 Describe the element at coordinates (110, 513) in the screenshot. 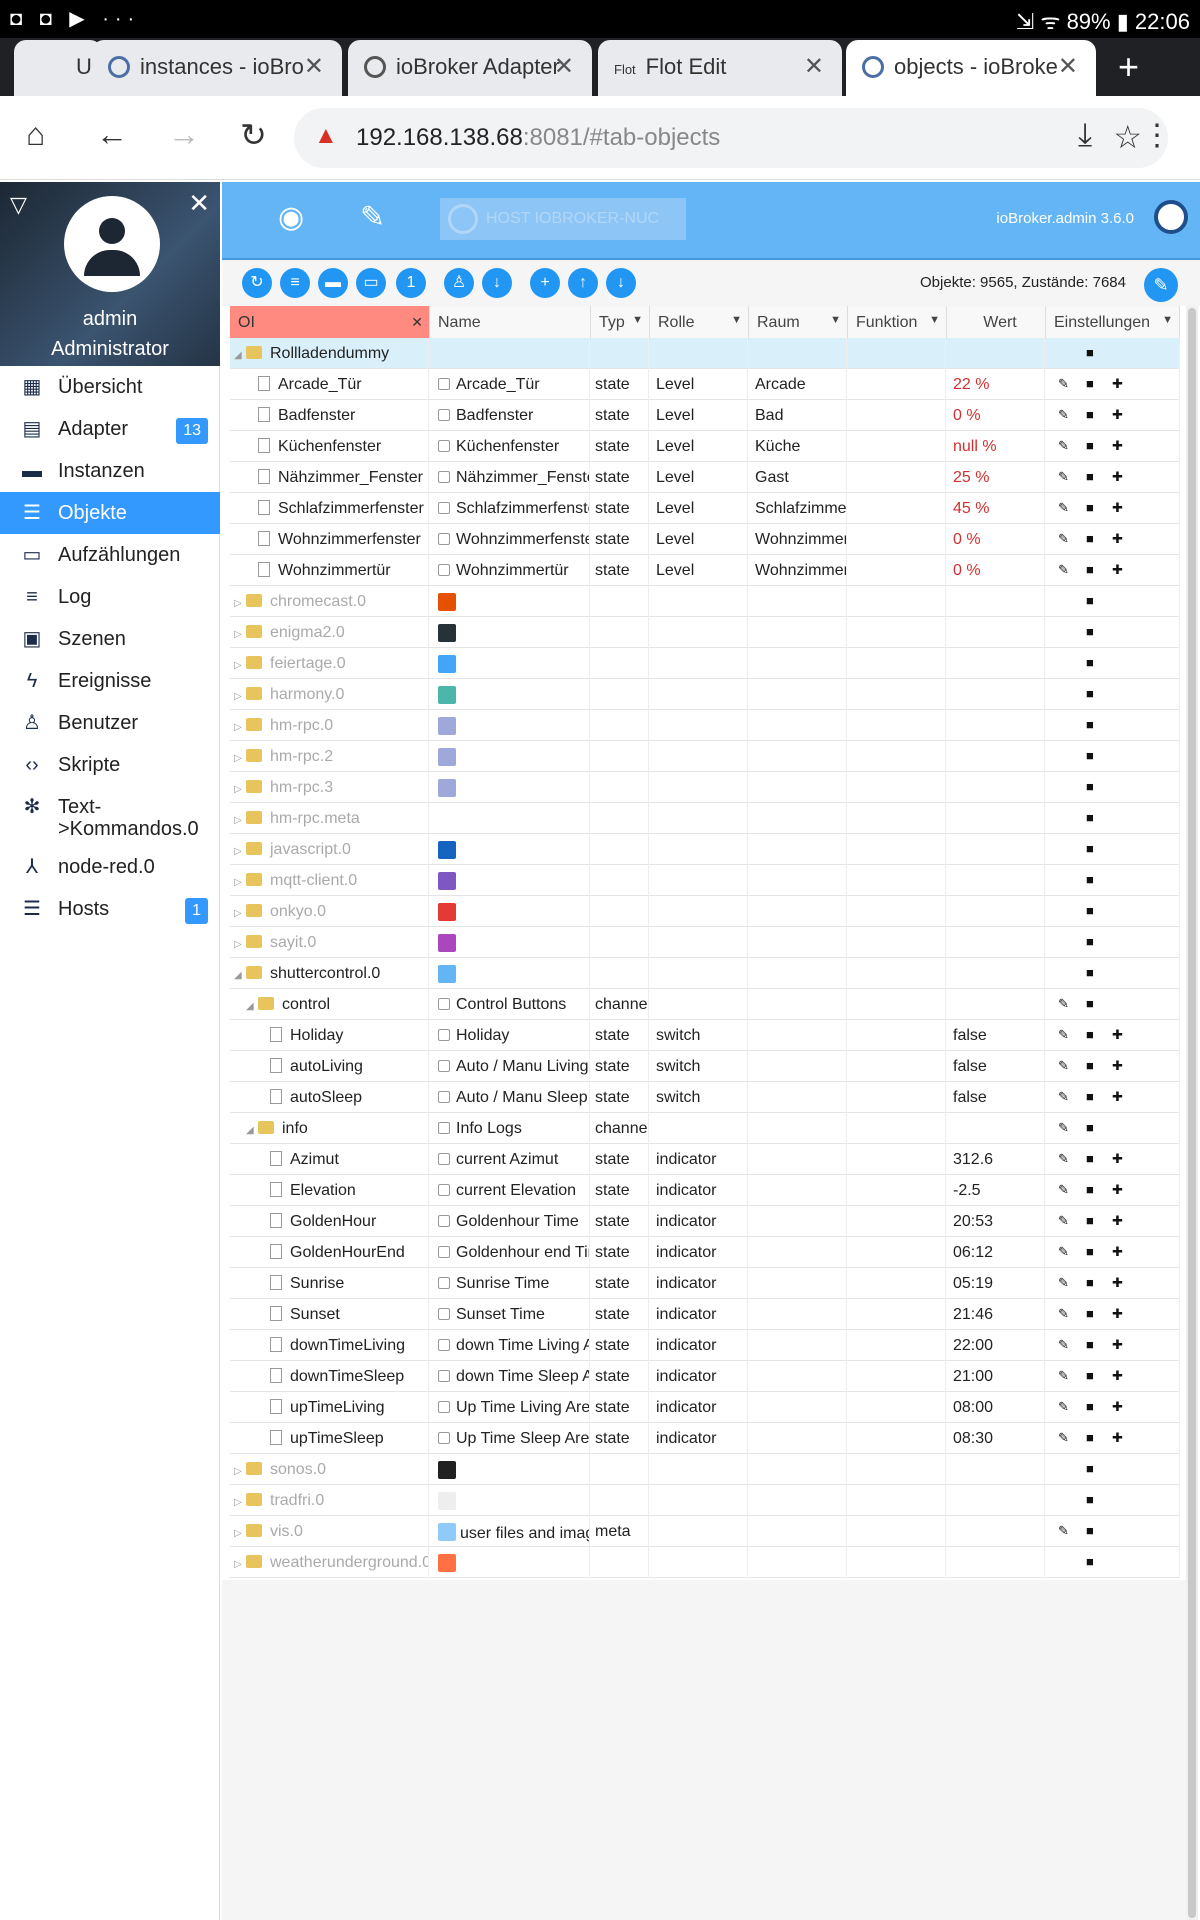

I see `sidebar-item-objects: ☰ Objekte` at that location.